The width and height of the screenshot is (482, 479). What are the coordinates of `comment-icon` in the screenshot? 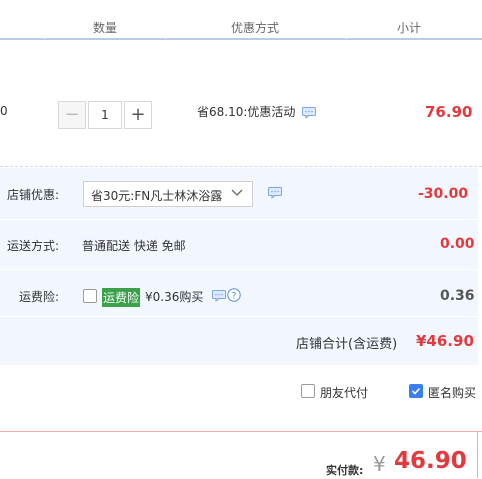 It's located at (309, 114).